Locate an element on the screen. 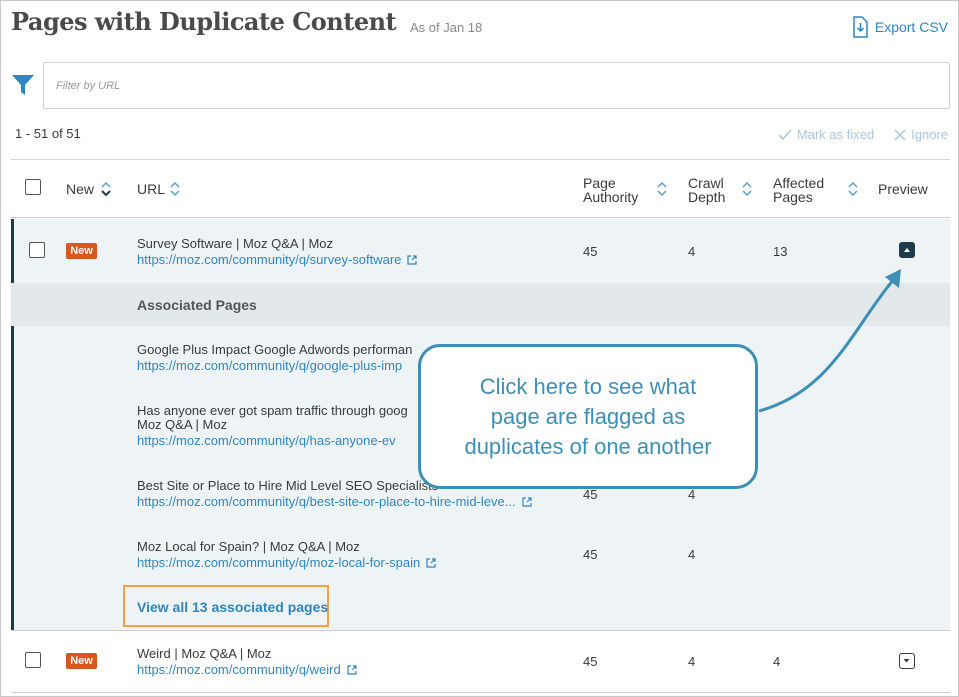 The width and height of the screenshot is (959, 697). mark-fixed-label: Mark as fixed is located at coordinates (835, 134).